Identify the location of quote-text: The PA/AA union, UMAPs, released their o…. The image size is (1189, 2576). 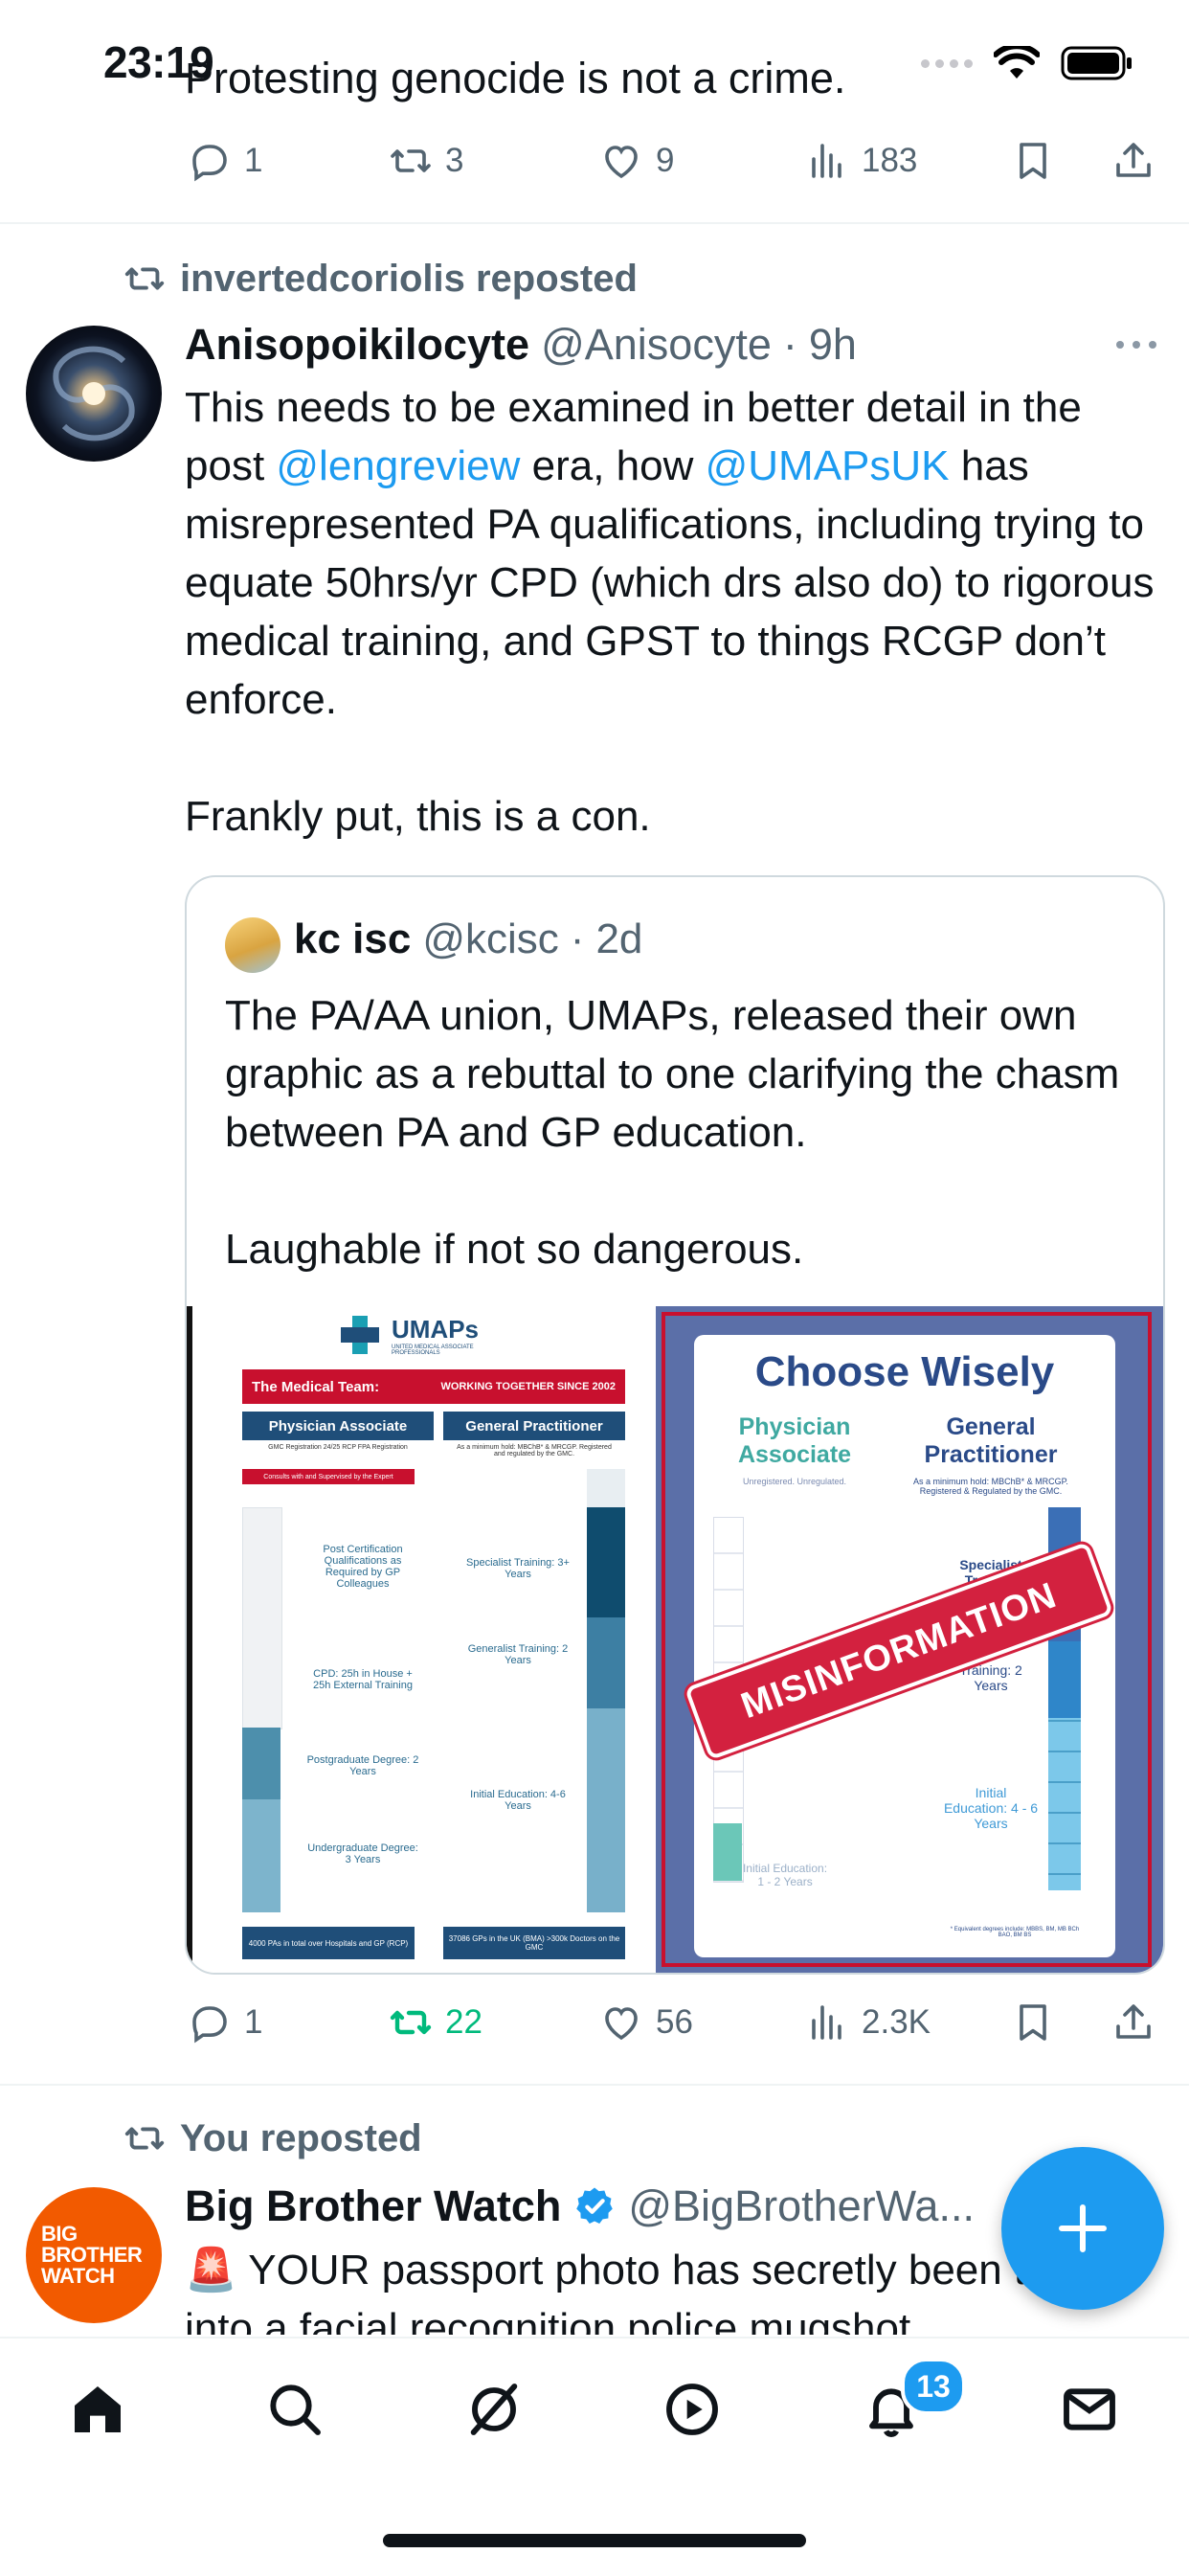
(679, 1132).